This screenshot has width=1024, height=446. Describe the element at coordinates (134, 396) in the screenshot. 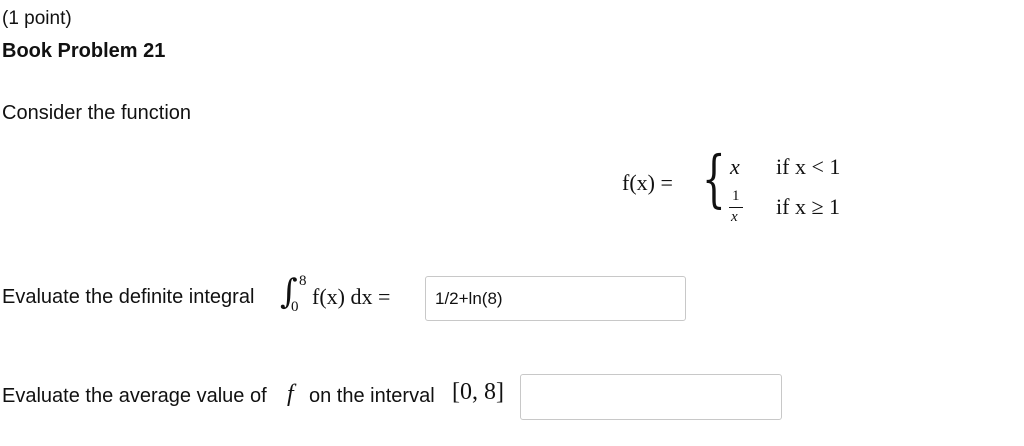

I see `average-question-label: Evaluate the average value of` at that location.